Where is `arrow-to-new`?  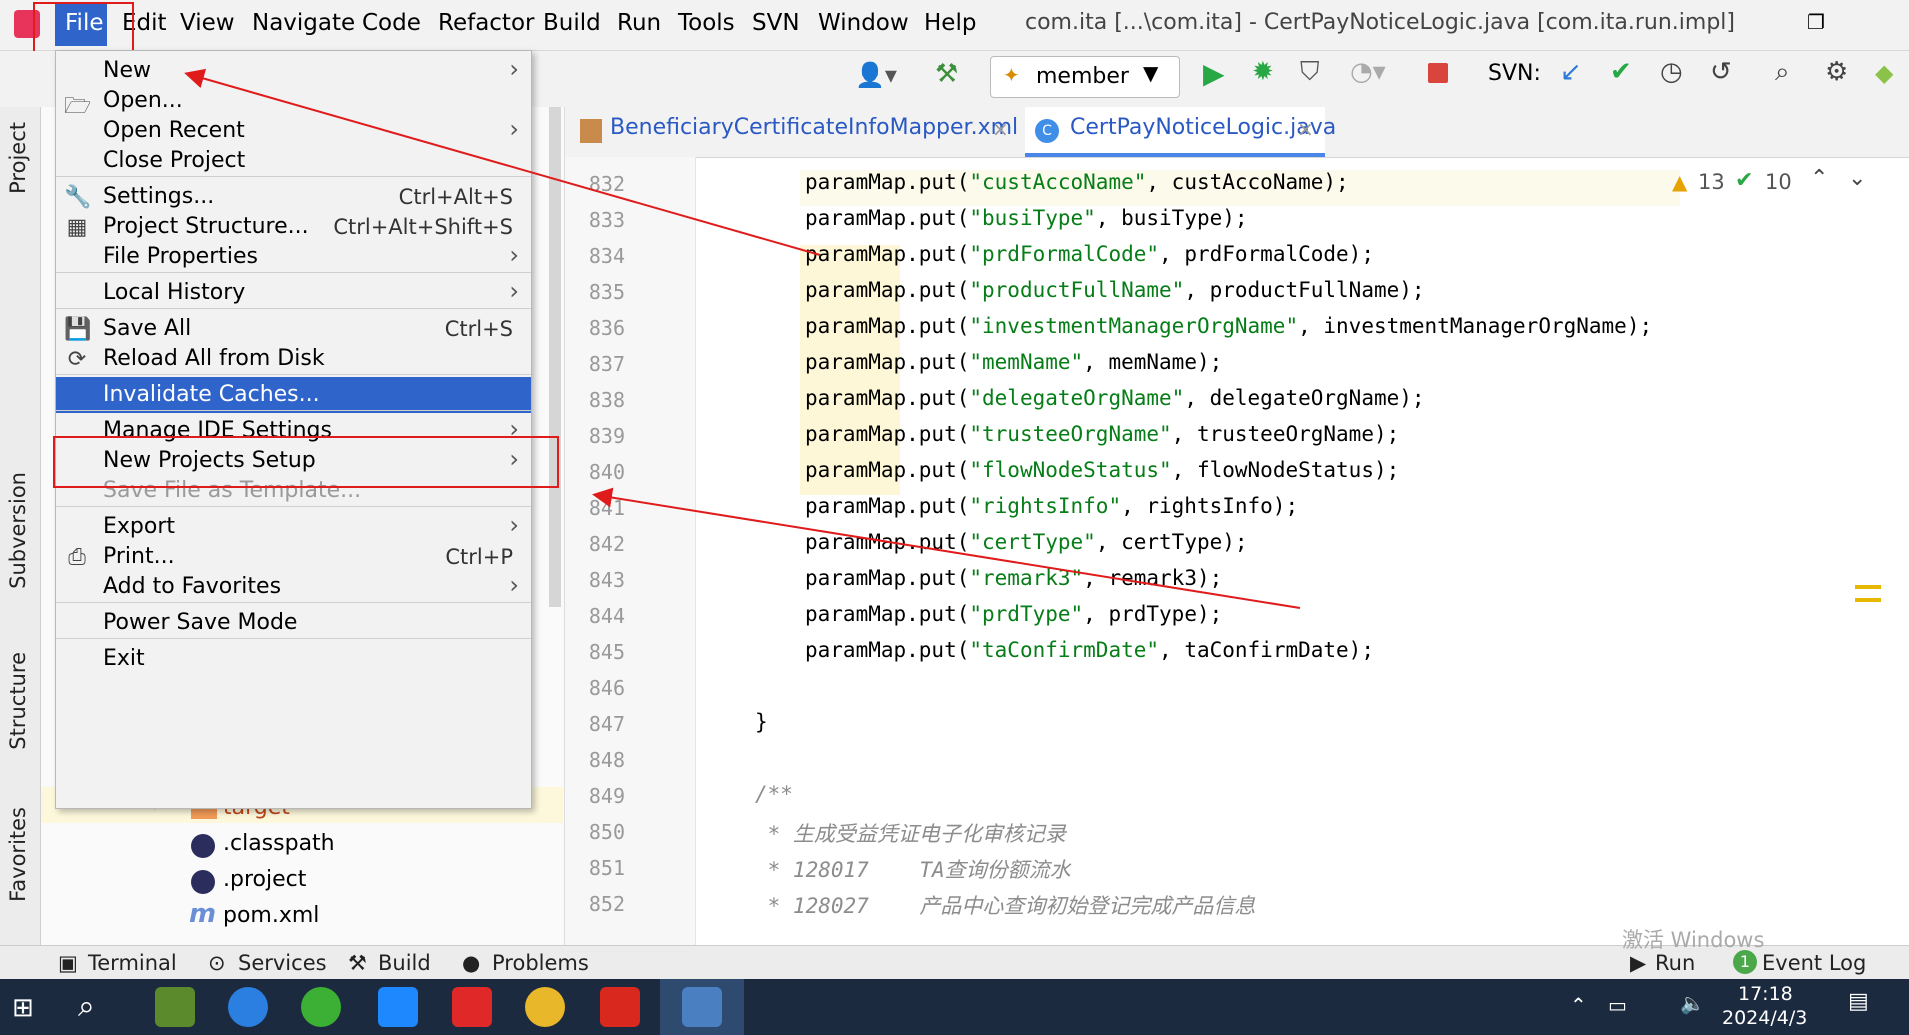
arrow-to-new is located at coordinates (502, 162).